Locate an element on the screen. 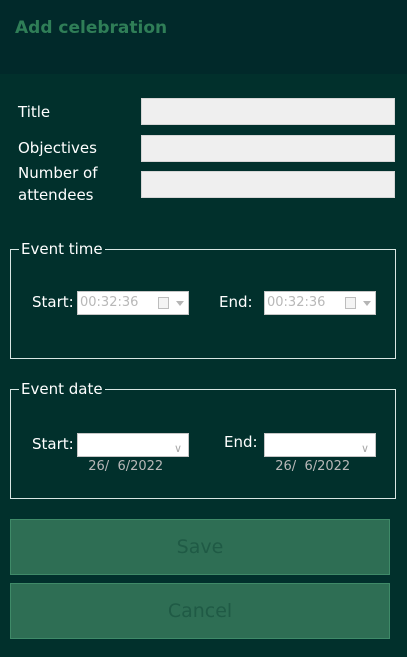  objectives-label: Objectives is located at coordinates (57, 148).